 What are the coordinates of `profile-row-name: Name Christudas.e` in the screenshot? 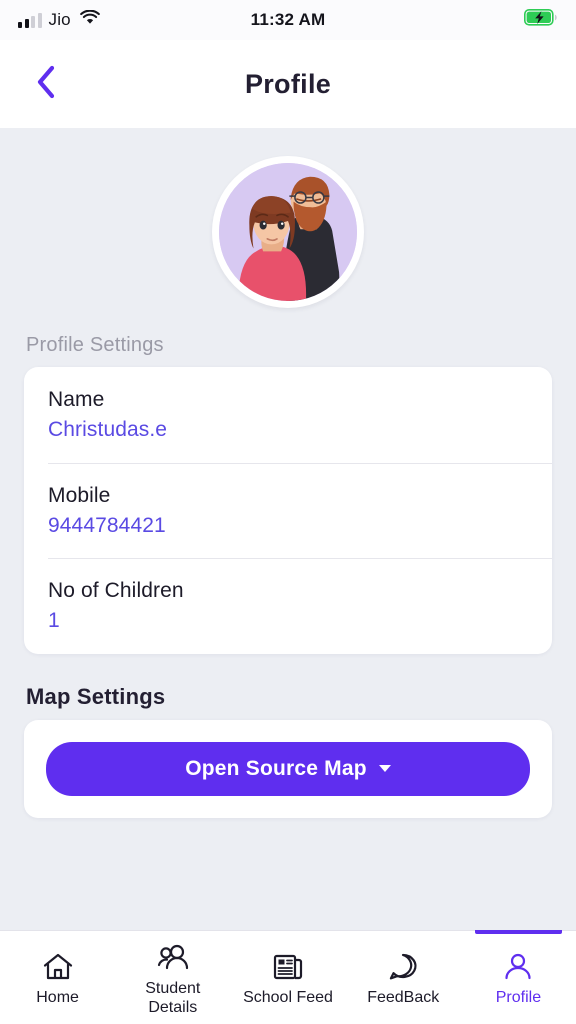 It's located at (288, 415).